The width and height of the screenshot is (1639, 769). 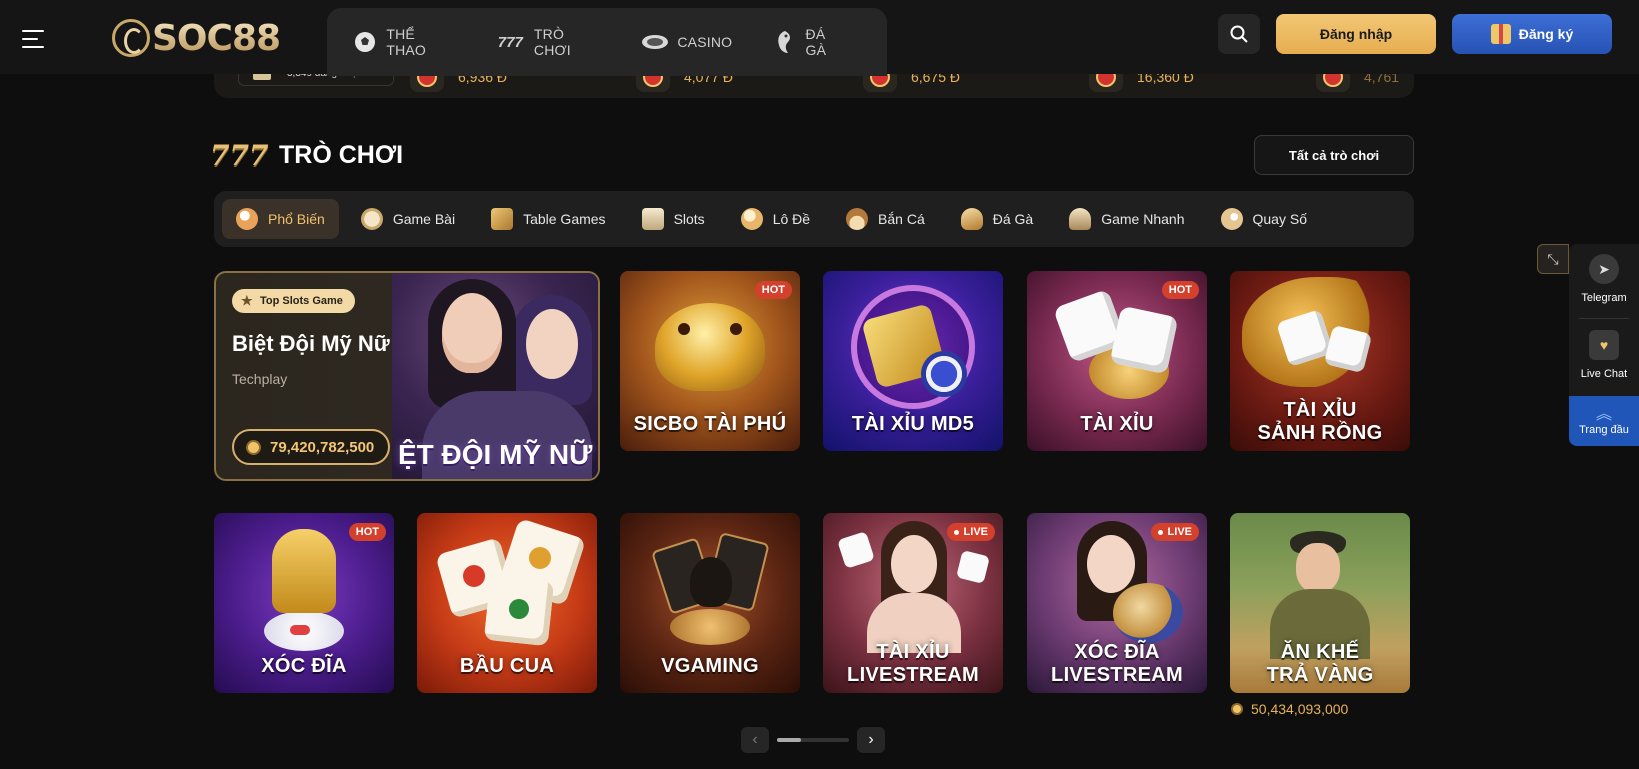 I want to click on search-icon, so click(x=1239, y=34).